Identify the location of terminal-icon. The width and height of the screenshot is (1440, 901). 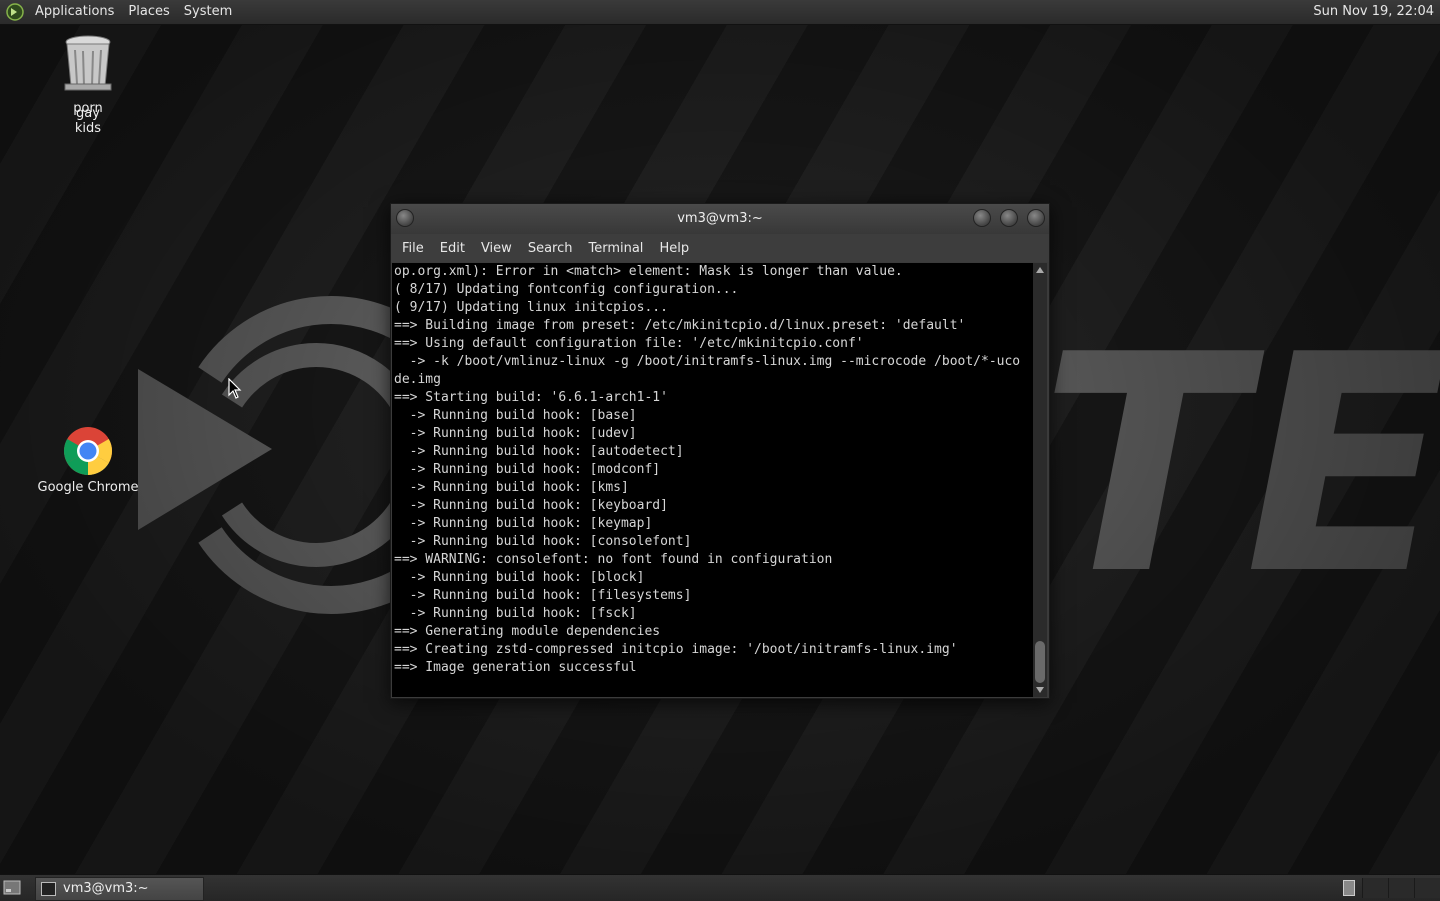
(48, 889).